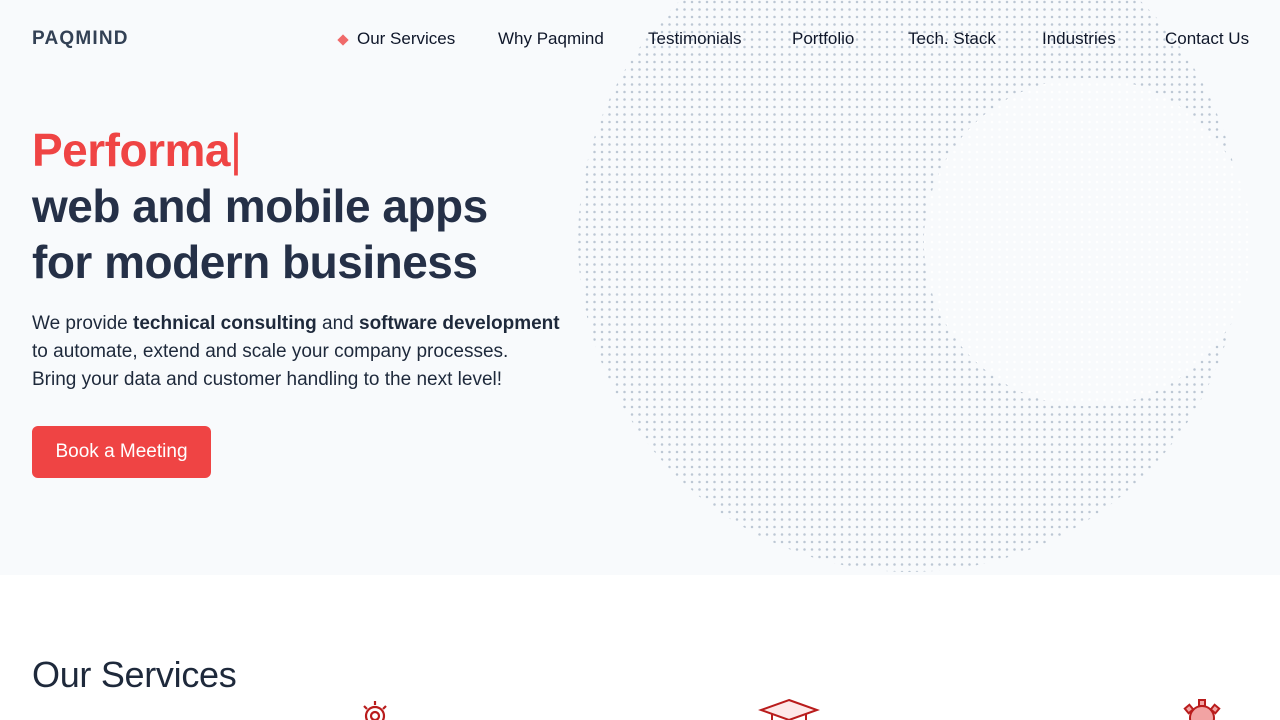 This screenshot has height=720, width=1280. I want to click on description-text: and, so click(337, 323).